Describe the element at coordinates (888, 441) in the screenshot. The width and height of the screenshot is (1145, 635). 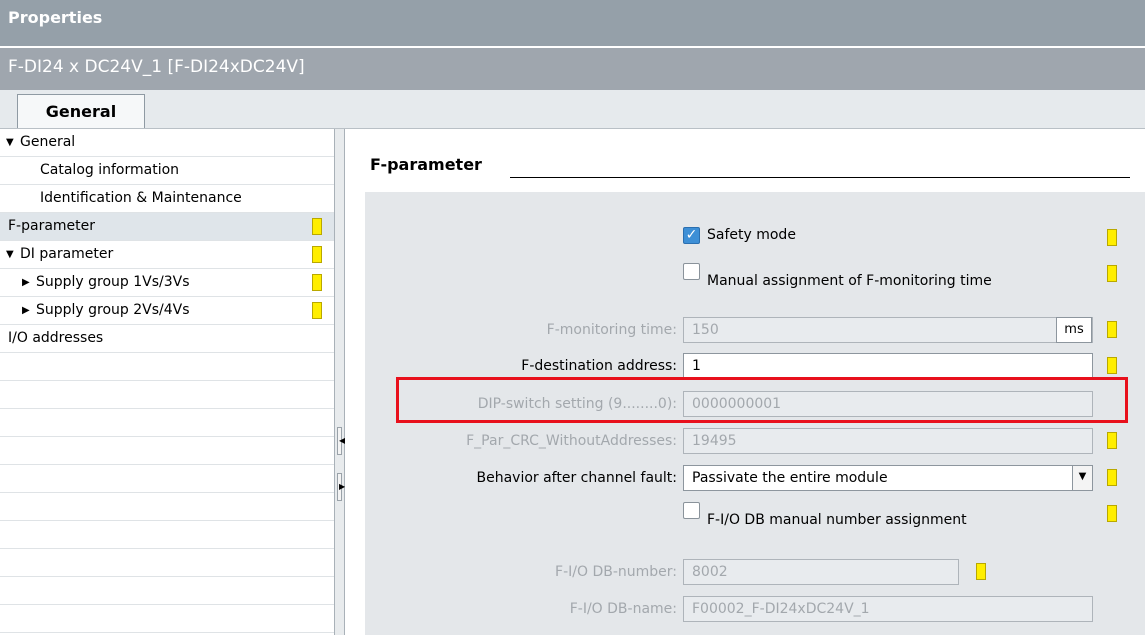
I see `crc-field: 19495` at that location.